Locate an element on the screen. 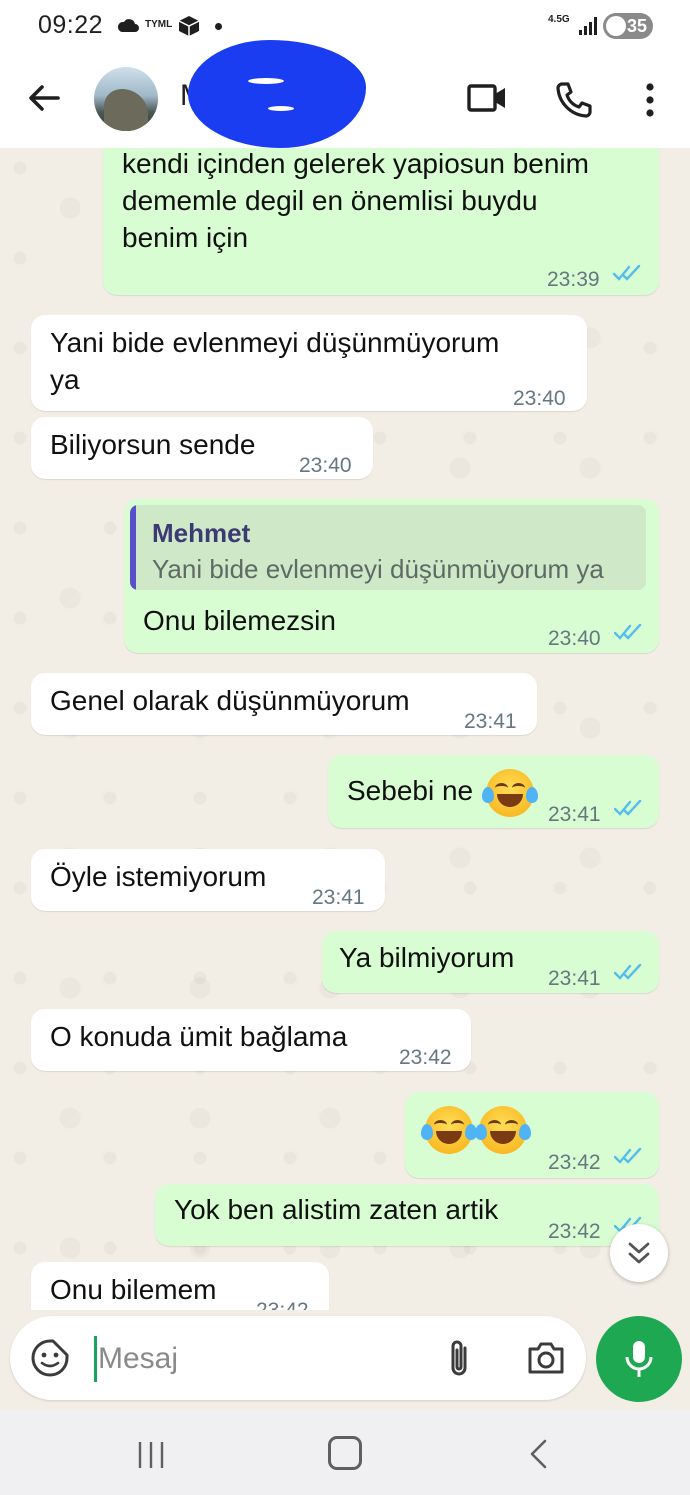 This screenshot has width=690, height=1495. message-bubble-incoming: Genel olarak düşünmüyorum 23:41 is located at coordinates (284, 704).